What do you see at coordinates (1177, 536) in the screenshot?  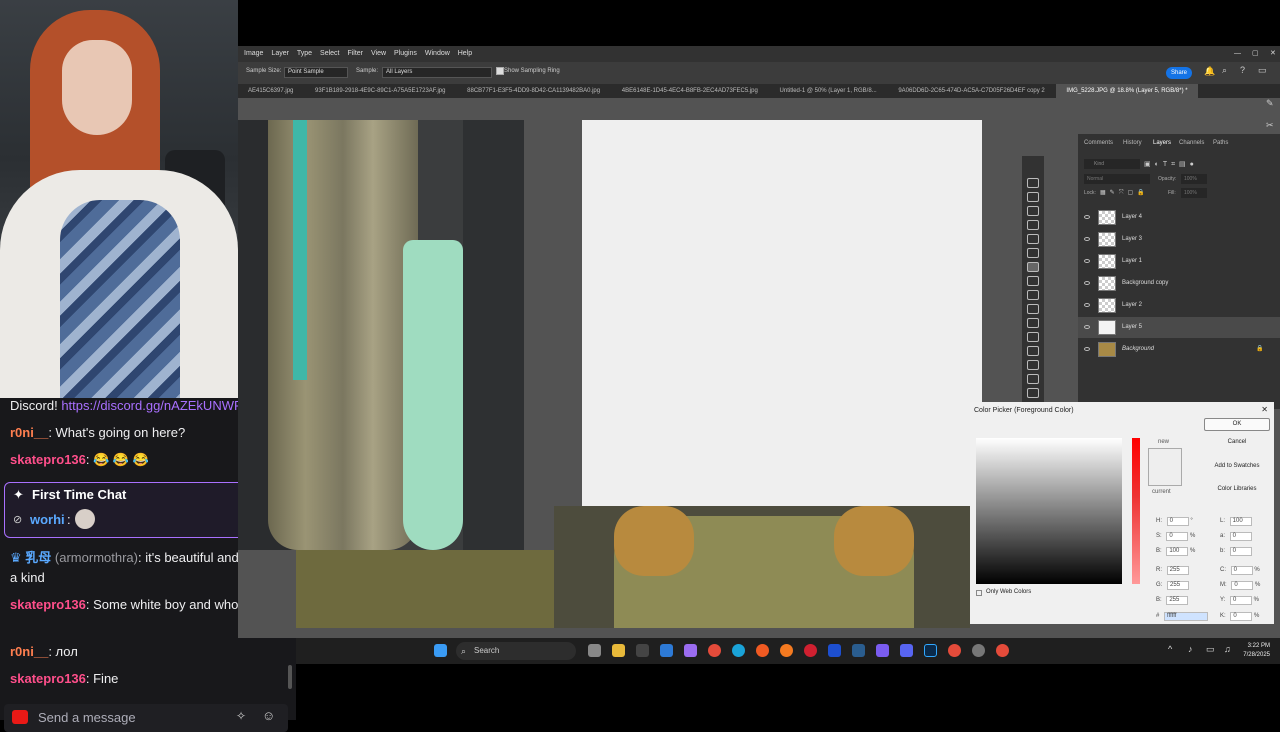 I see `saturation-field: 0` at bounding box center [1177, 536].